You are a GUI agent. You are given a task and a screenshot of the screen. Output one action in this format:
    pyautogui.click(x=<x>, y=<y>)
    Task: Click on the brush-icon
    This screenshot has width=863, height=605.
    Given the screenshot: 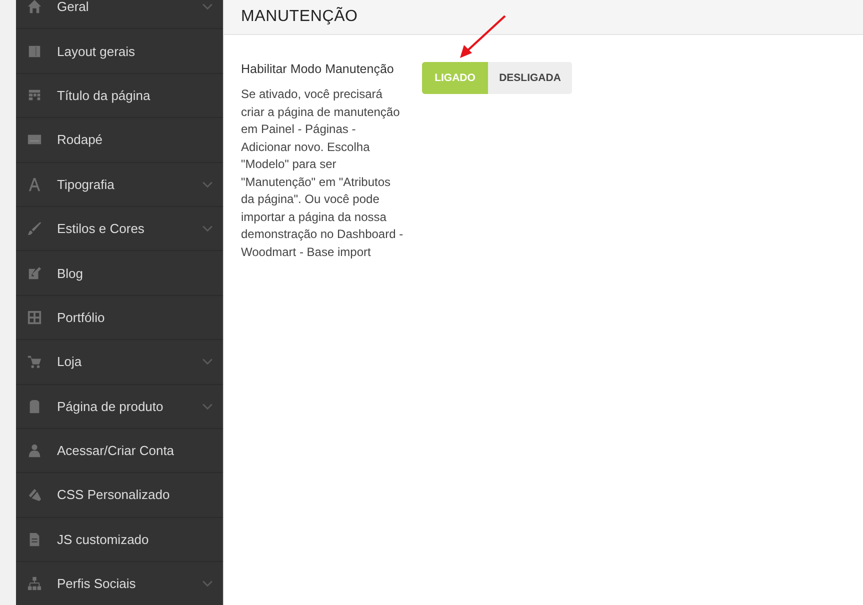 What is the action you would take?
    pyautogui.click(x=34, y=228)
    